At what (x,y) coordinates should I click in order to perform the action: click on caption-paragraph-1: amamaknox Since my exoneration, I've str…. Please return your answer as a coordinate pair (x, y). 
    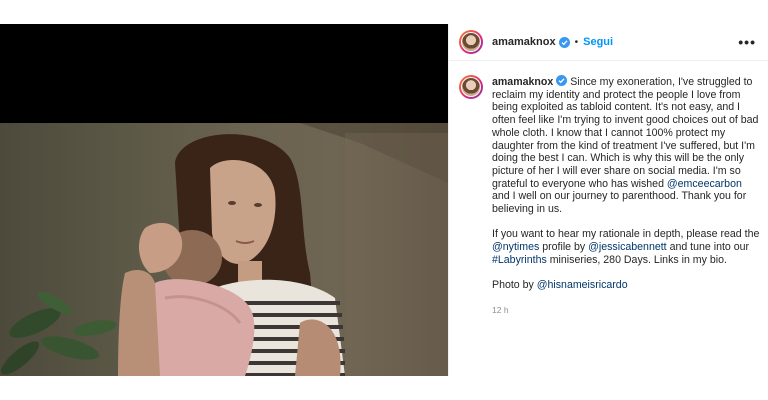
    Looking at the image, I should click on (626, 145).